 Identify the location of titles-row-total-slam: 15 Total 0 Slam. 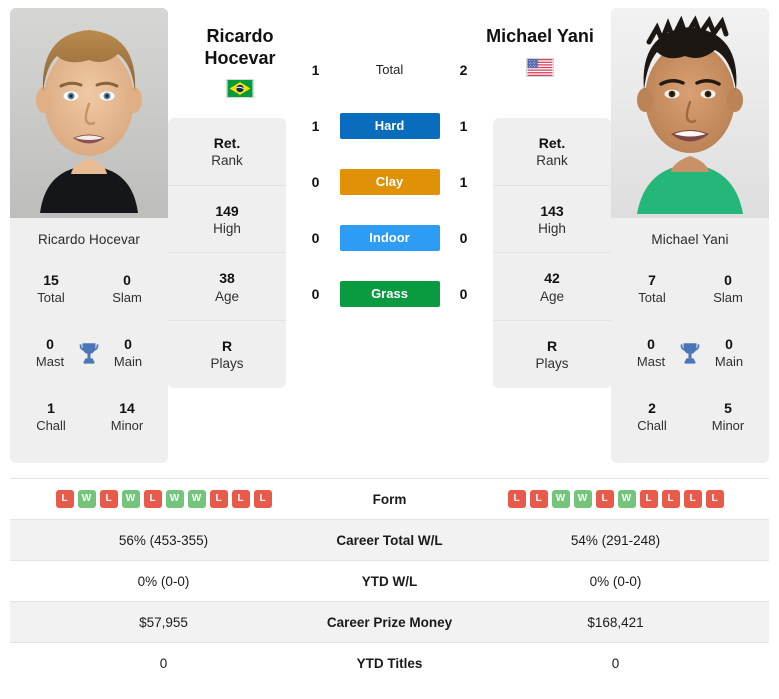
(89, 289).